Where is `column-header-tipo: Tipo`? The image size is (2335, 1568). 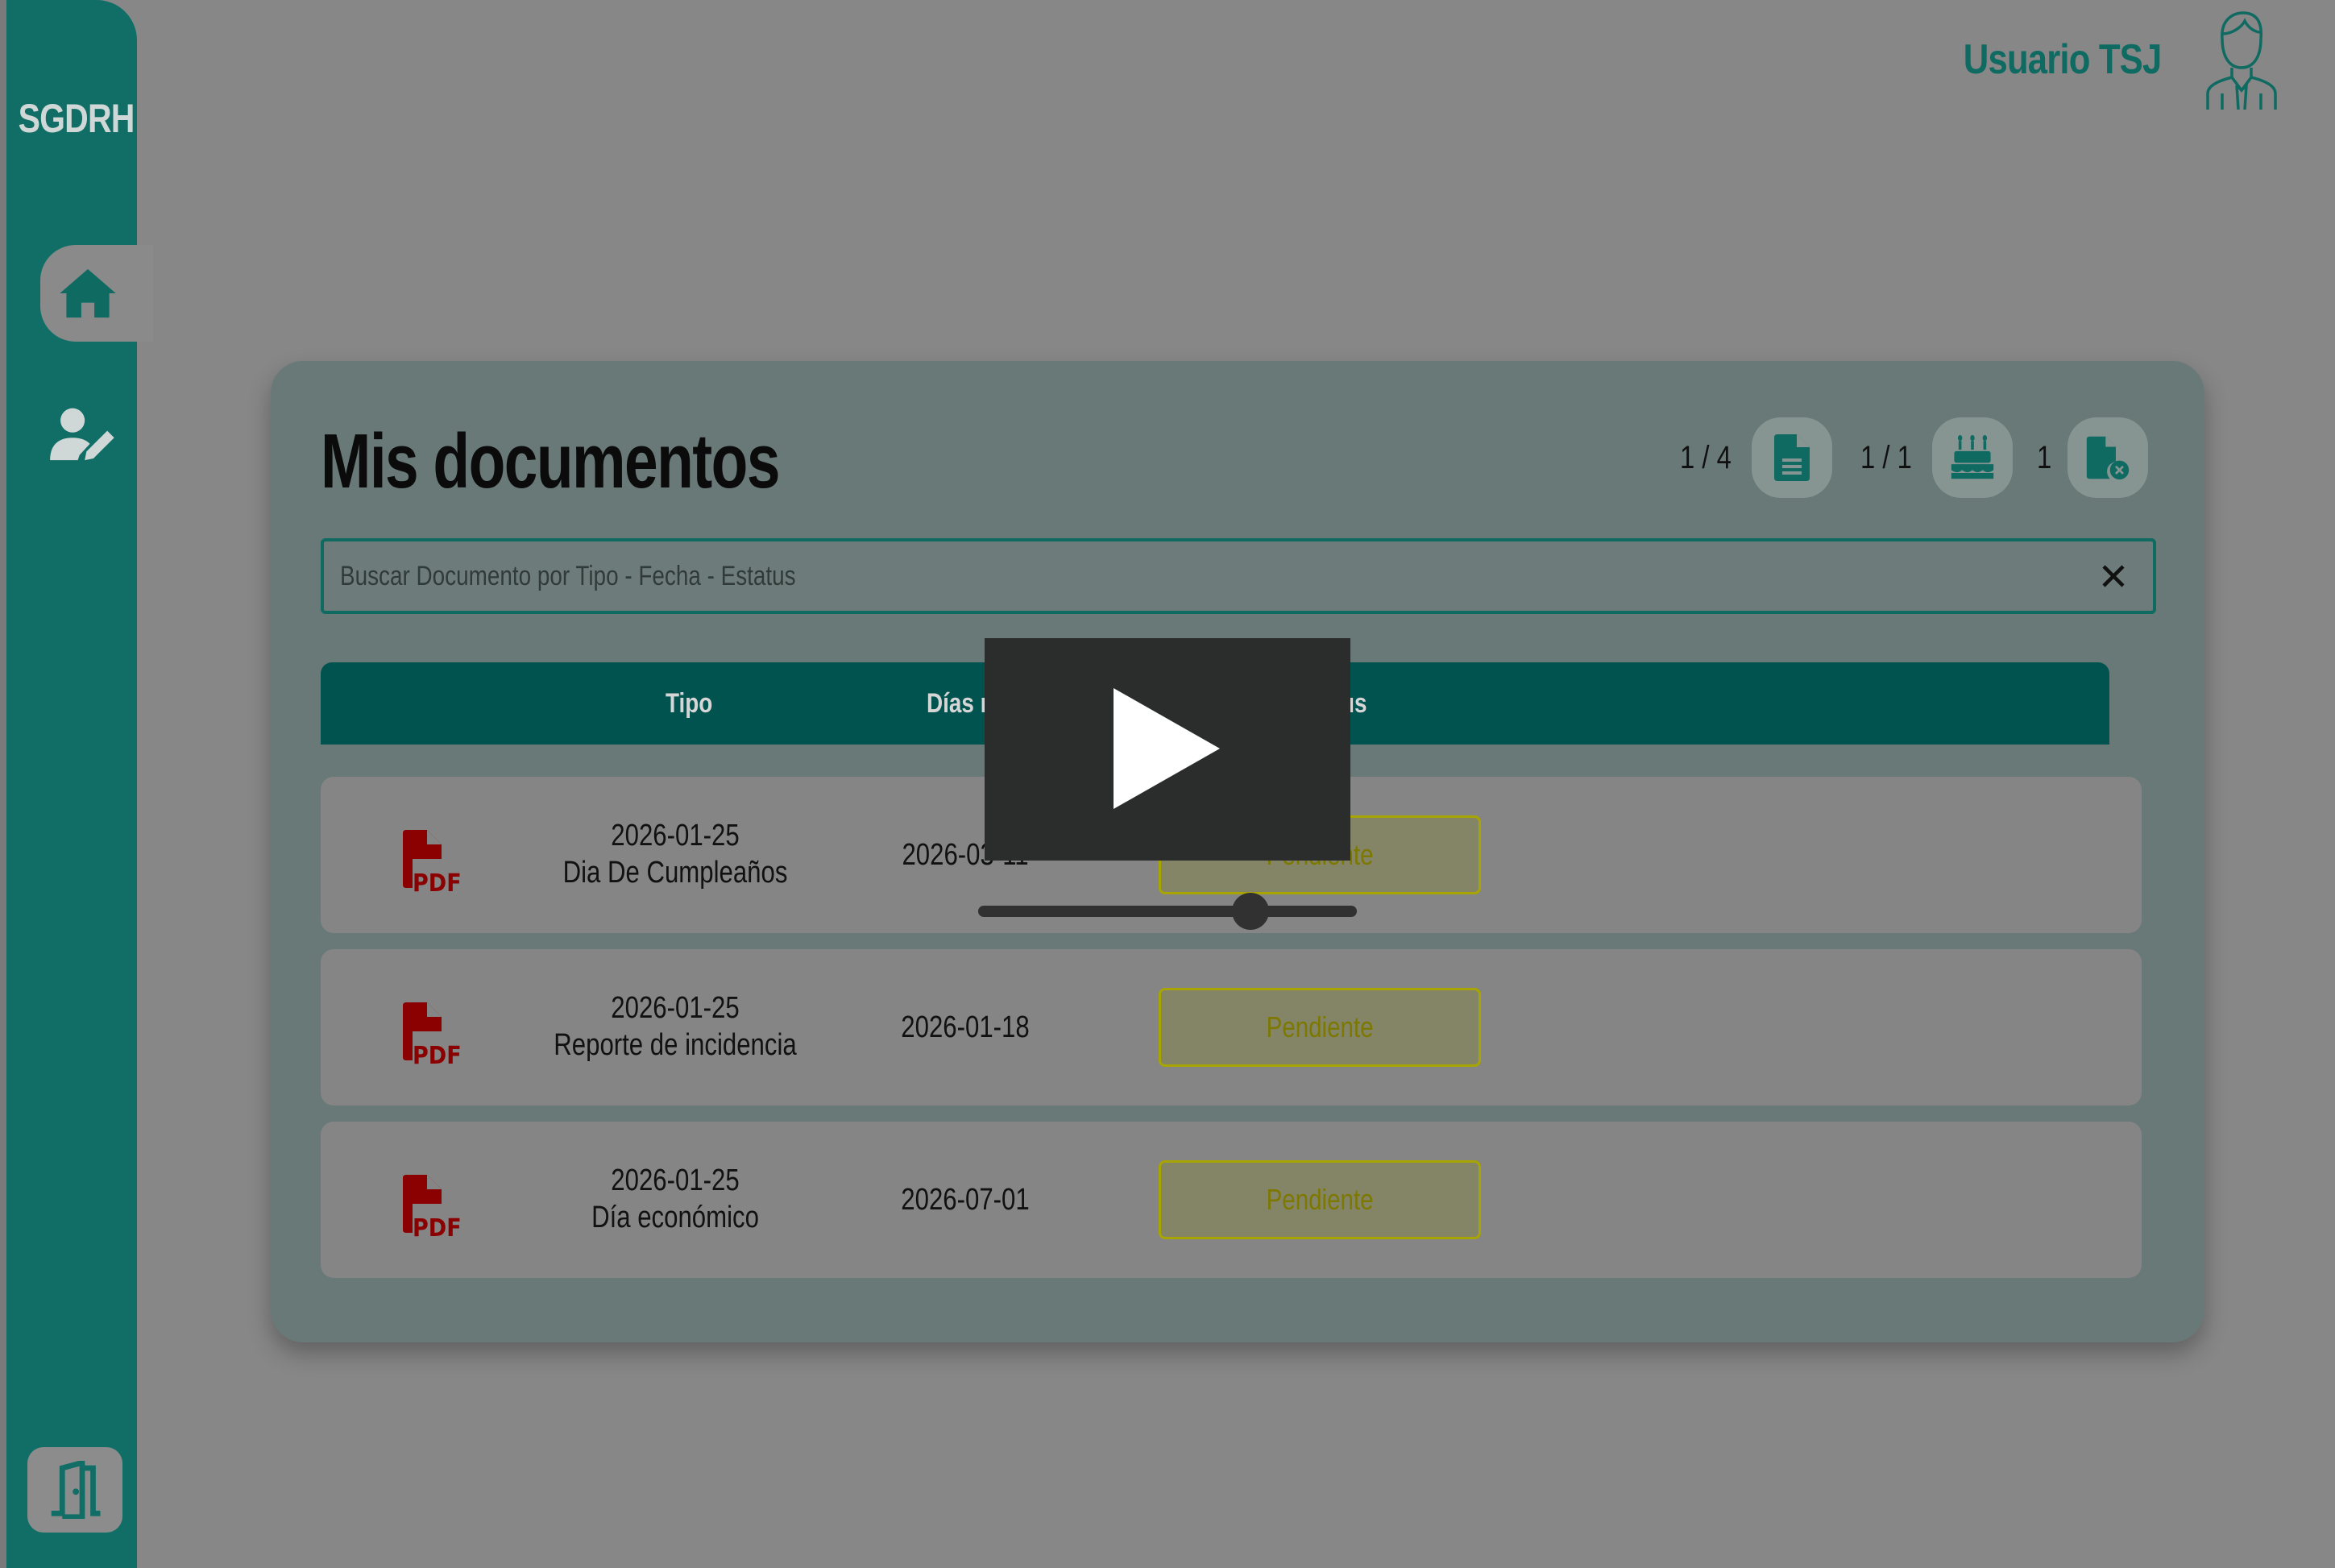 column-header-tipo: Tipo is located at coordinates (689, 703).